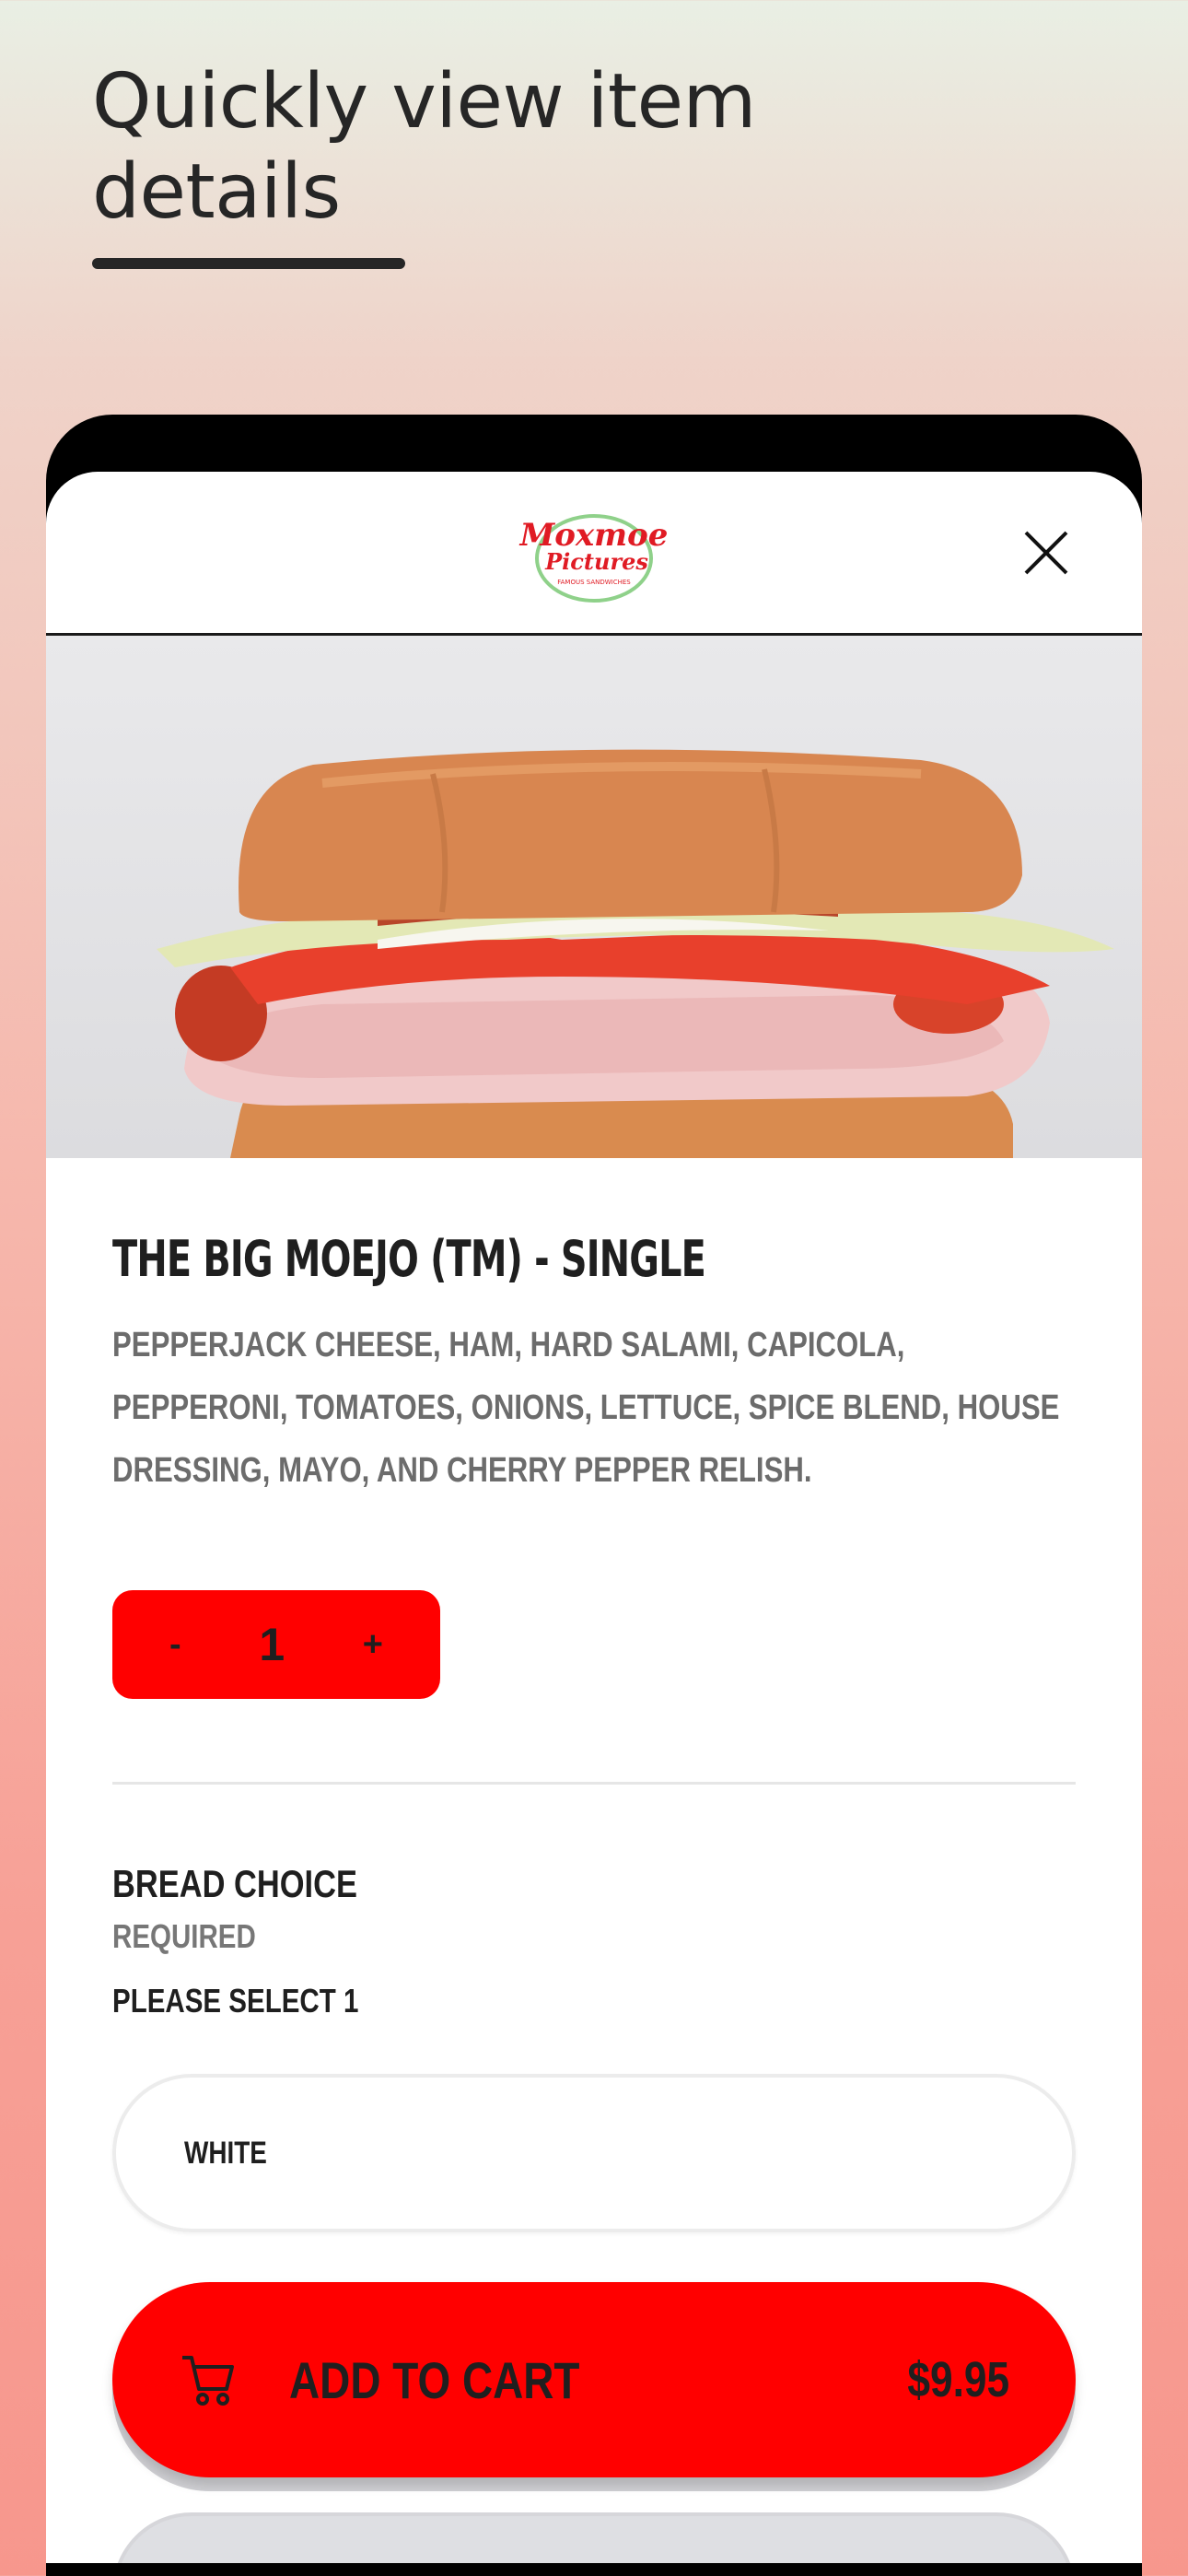 Image resolution: width=1188 pixels, height=2576 pixels. What do you see at coordinates (1046, 553) in the screenshot?
I see `close-icon` at bounding box center [1046, 553].